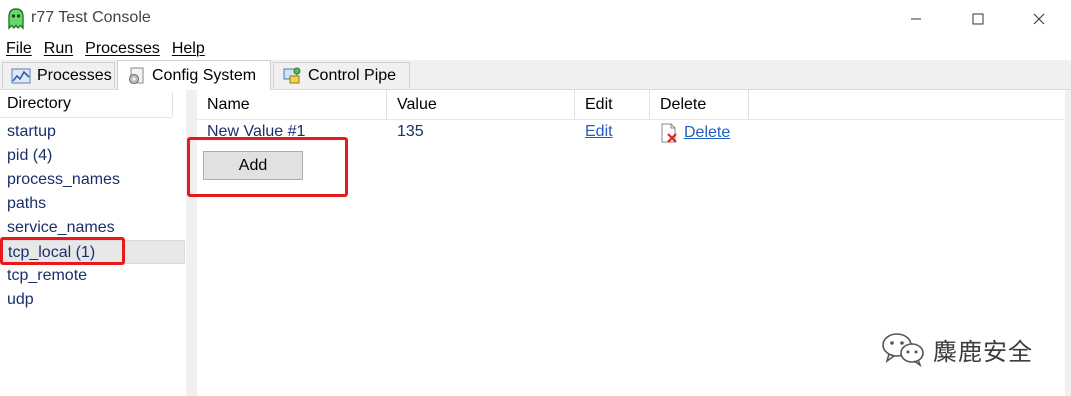 The width and height of the screenshot is (1071, 396). What do you see at coordinates (188, 49) in the screenshot?
I see `menu-help: Help` at bounding box center [188, 49].